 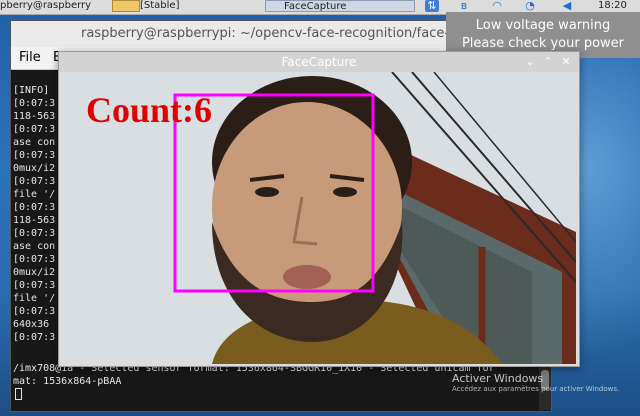 I want to click on terminal-line: [INFO], so click(x=31, y=90).